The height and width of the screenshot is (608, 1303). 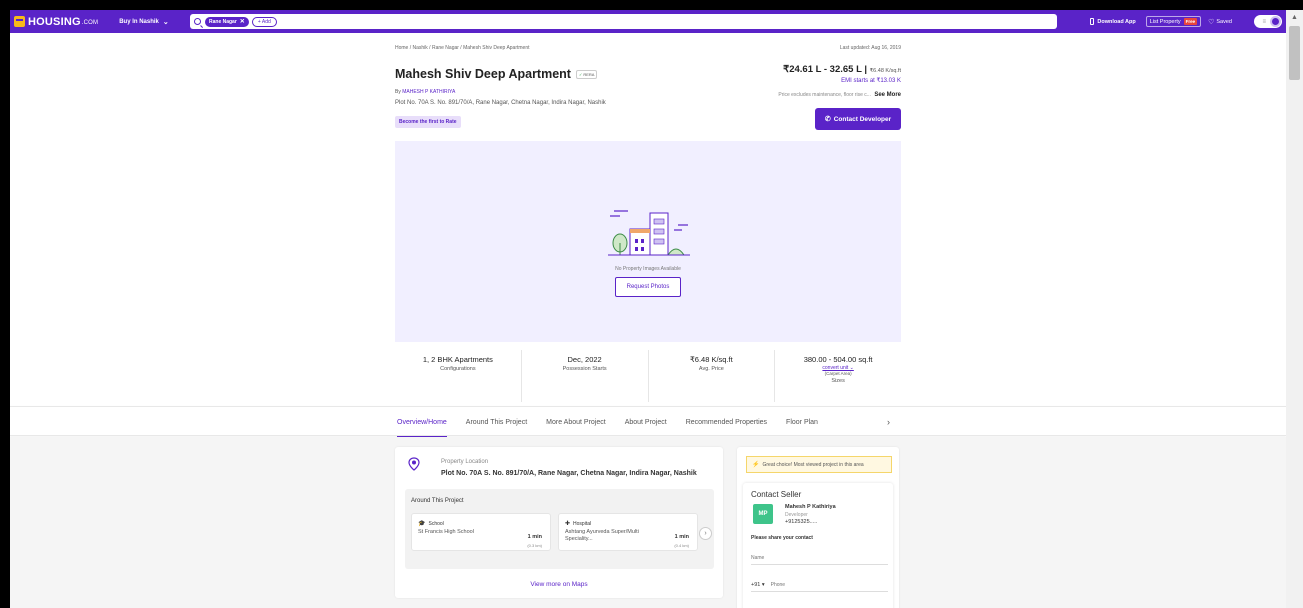 I want to click on seller-name: Mahesh P Kathiriya, so click(x=810, y=507).